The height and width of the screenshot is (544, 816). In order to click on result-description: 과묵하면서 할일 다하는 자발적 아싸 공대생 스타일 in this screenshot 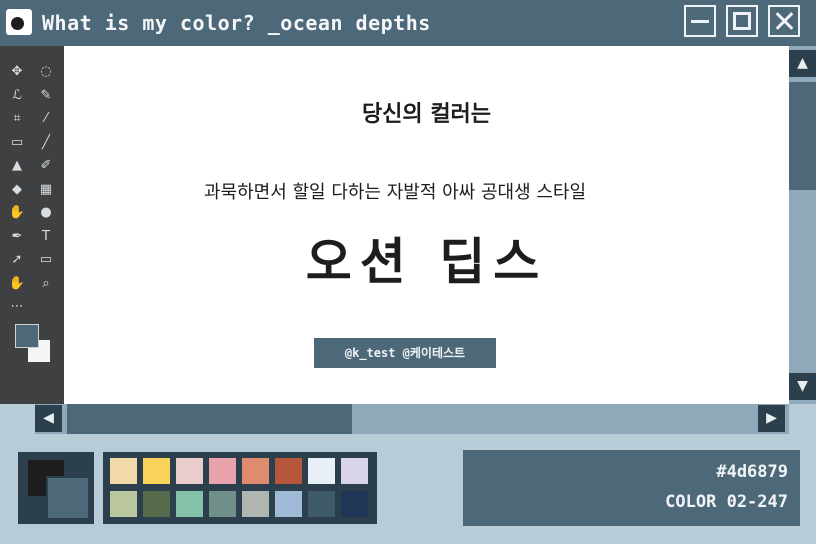, I will do `click(395, 192)`.